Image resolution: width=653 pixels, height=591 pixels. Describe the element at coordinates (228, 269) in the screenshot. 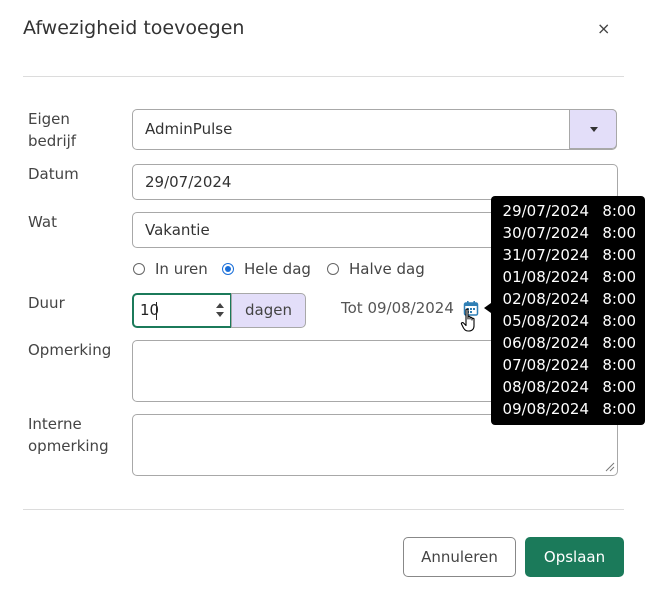

I see `radio-hele-dag` at that location.